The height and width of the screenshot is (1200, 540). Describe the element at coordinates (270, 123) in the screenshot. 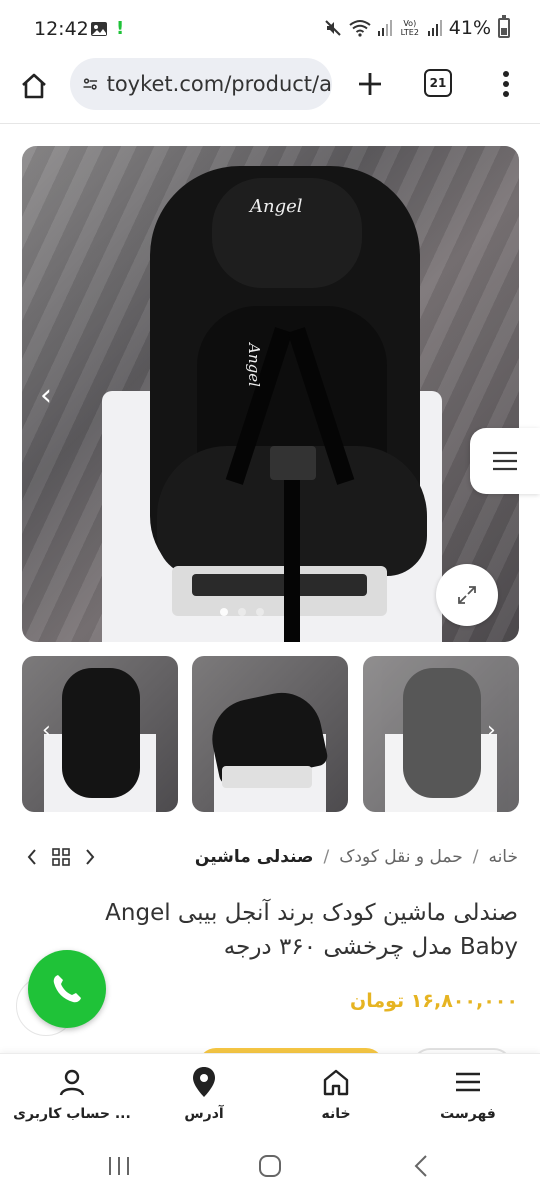

I see `toolbar-divider` at that location.